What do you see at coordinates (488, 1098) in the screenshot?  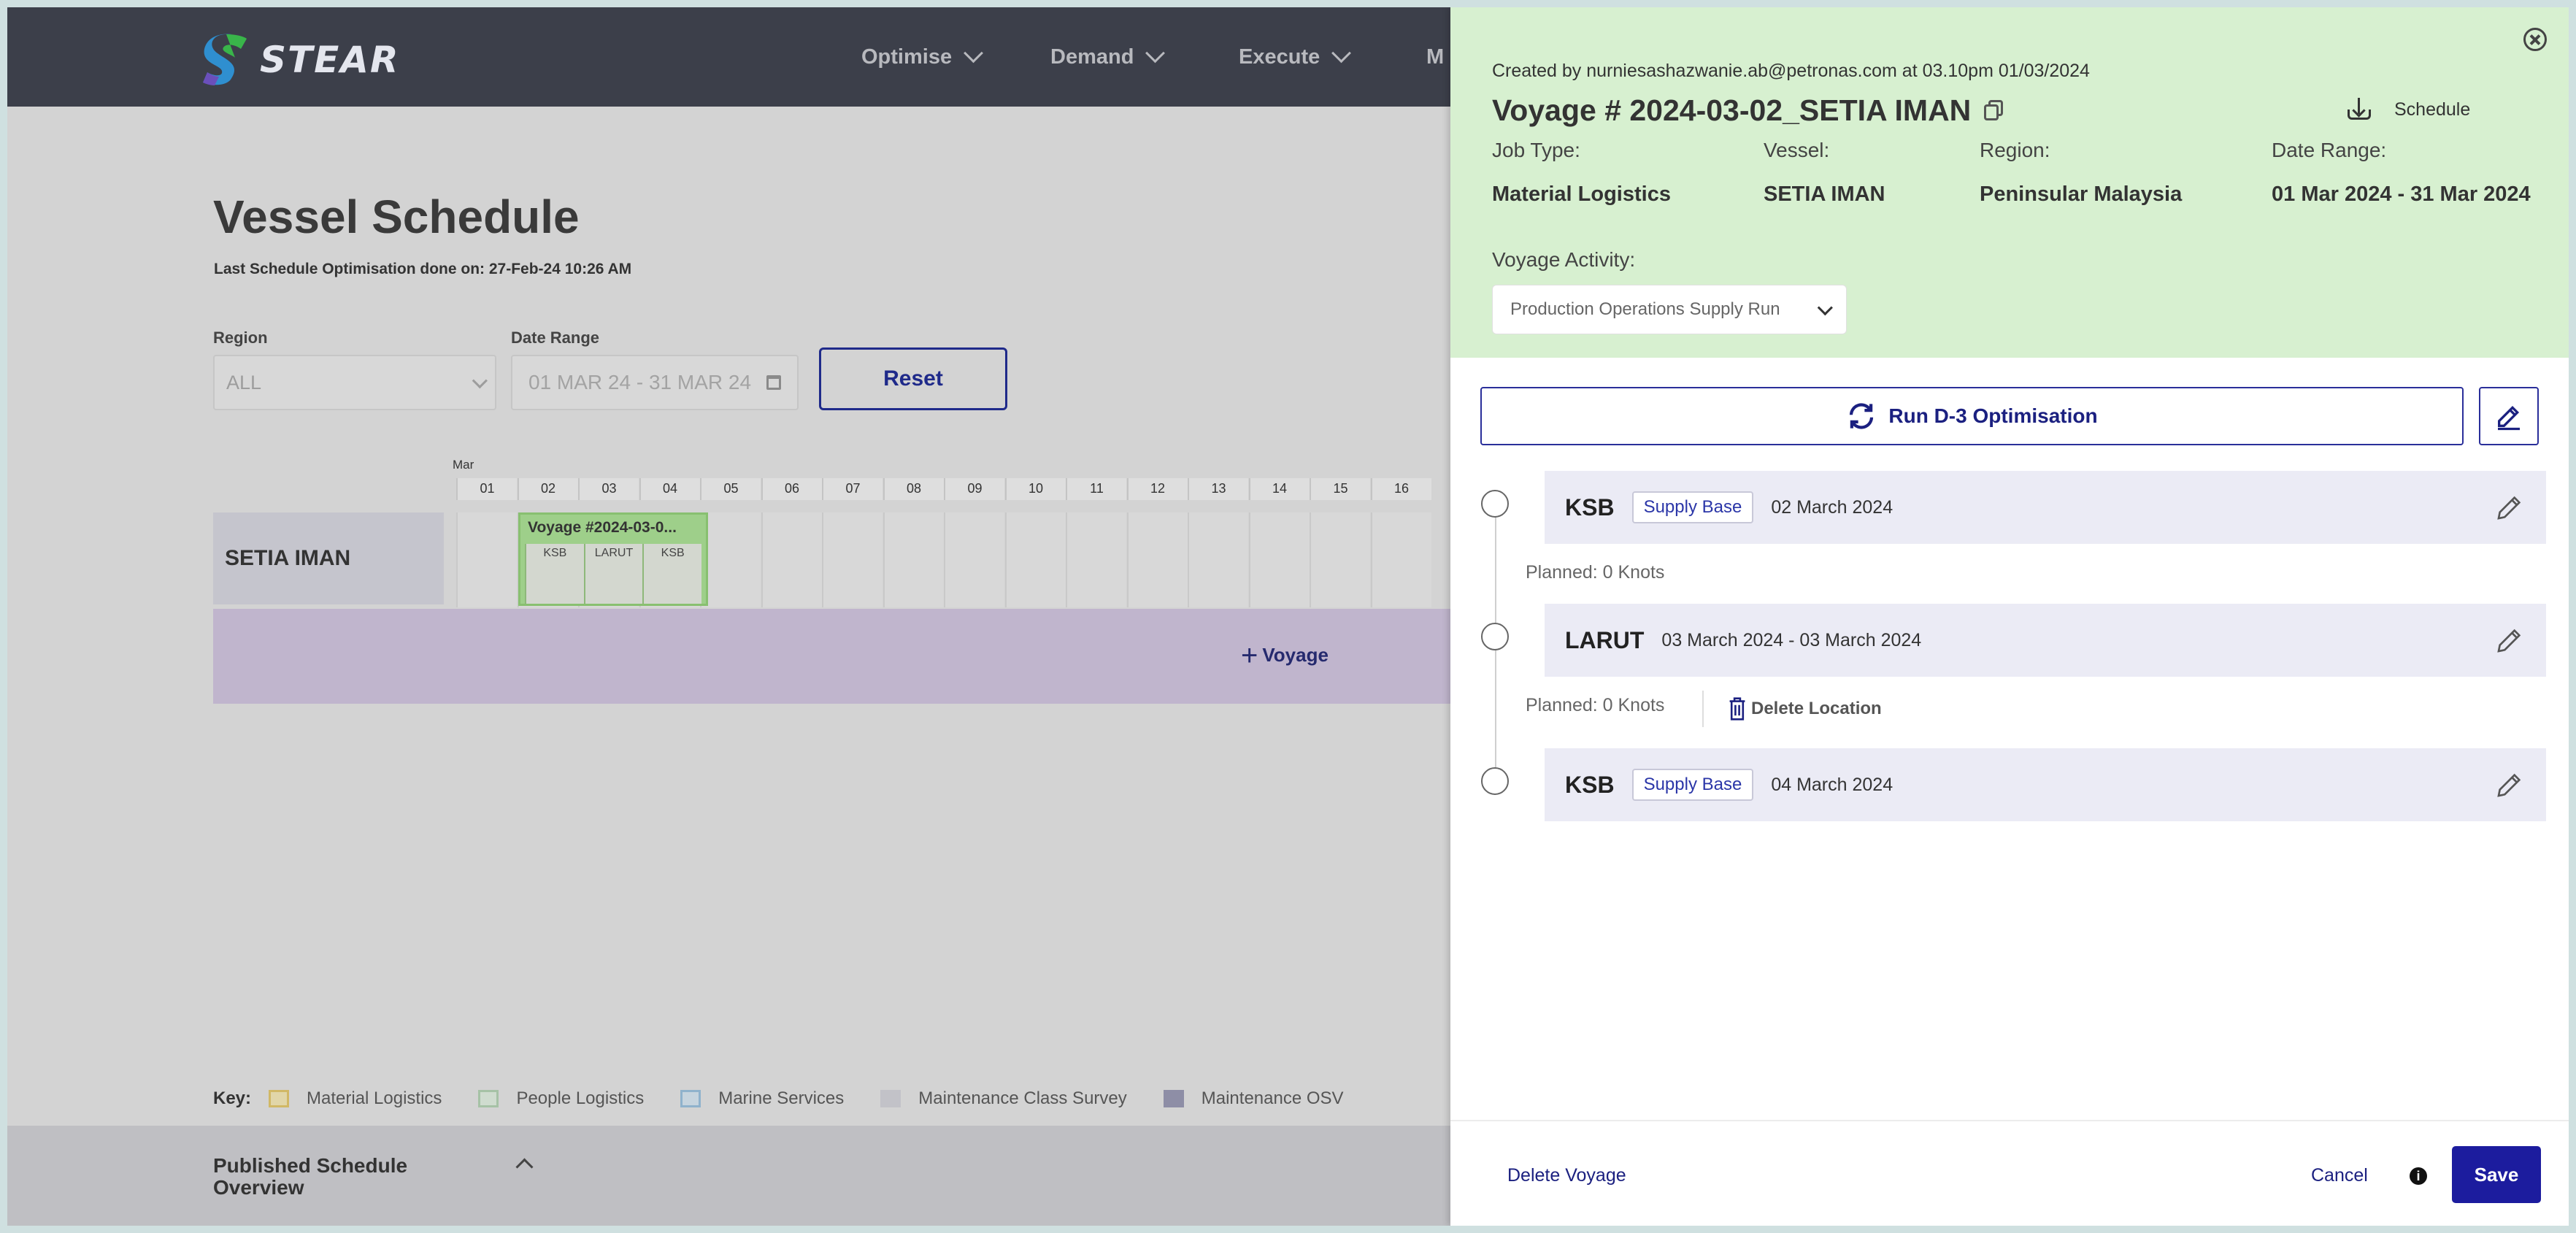 I see `people-logistics-swatch` at bounding box center [488, 1098].